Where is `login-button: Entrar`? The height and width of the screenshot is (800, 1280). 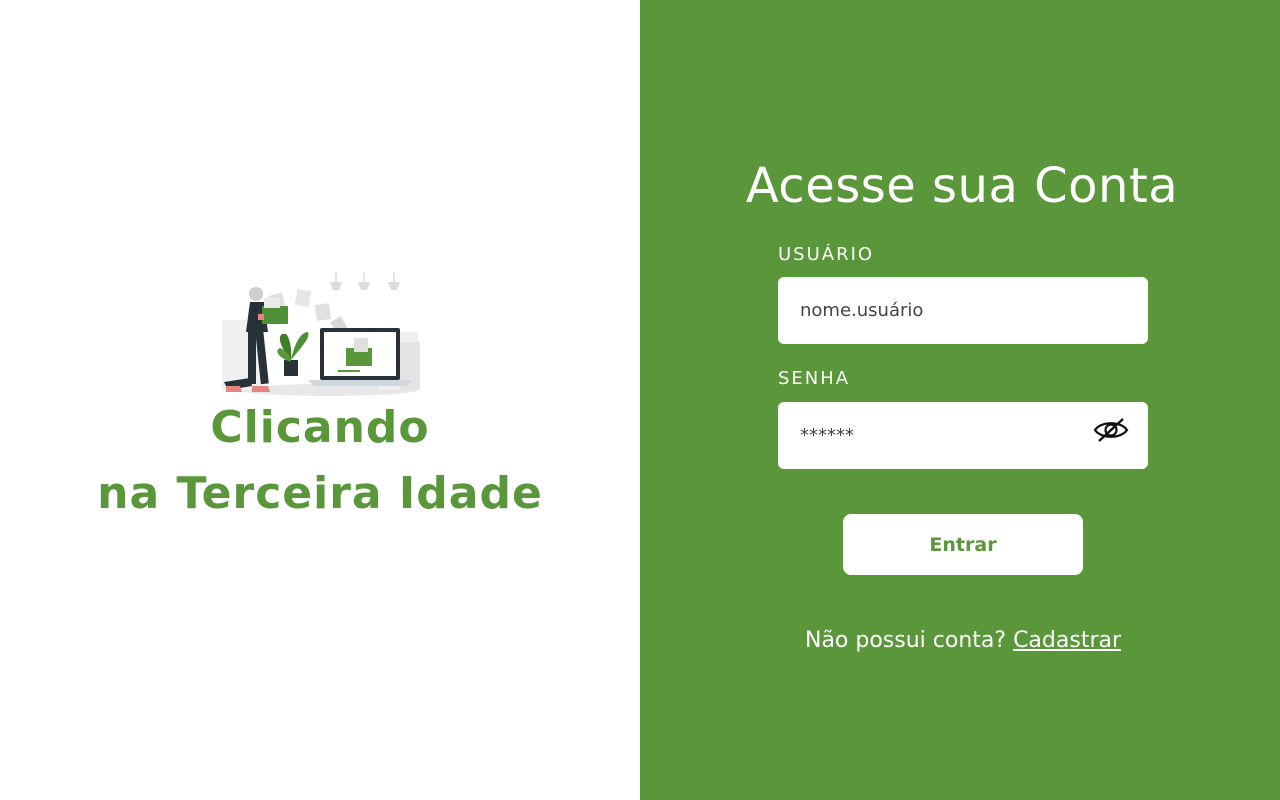
login-button: Entrar is located at coordinates (963, 544).